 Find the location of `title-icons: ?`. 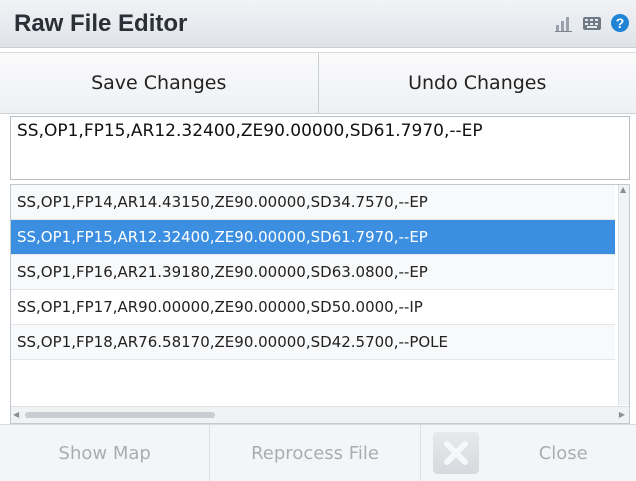

title-icons: ? is located at coordinates (592, 23).